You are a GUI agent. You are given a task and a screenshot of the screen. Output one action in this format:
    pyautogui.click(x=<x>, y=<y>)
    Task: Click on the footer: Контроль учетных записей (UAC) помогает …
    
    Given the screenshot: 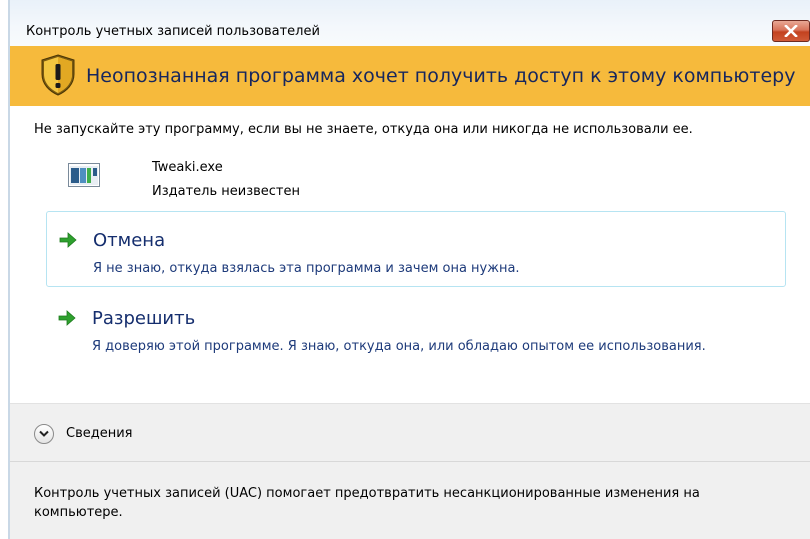 What is the action you would take?
    pyautogui.click(x=410, y=500)
    